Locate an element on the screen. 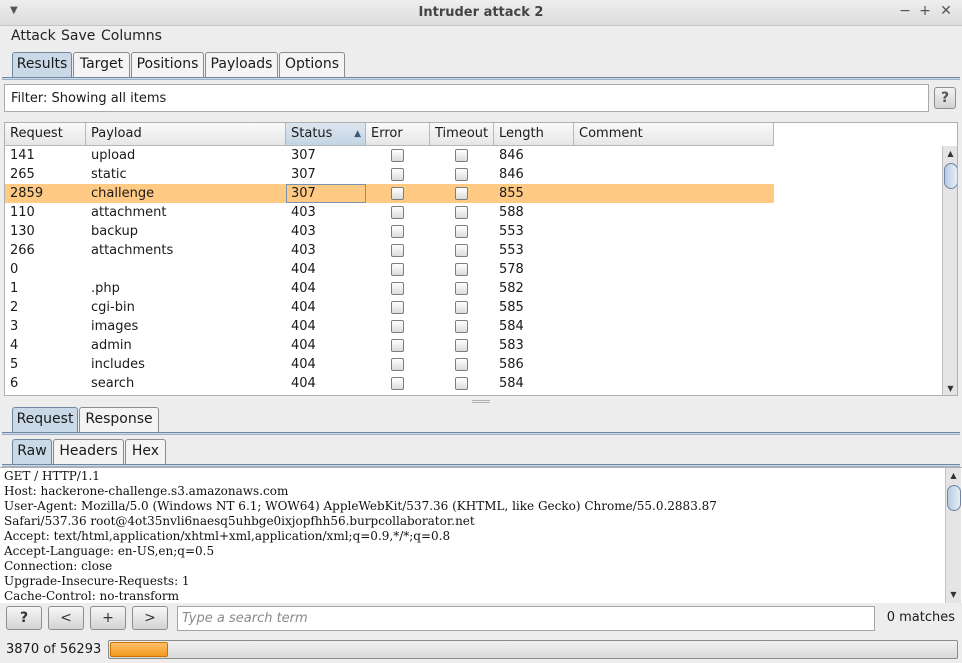 The width and height of the screenshot is (962, 663). cell-payload: admin is located at coordinates (111, 345).